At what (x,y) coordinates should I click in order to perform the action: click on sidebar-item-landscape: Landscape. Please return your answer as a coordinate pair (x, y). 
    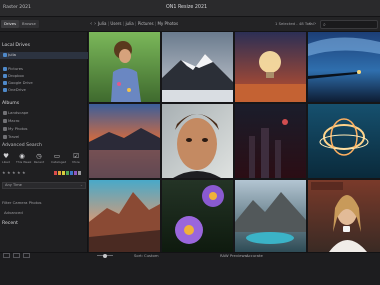
    Looking at the image, I should click on (18, 113).